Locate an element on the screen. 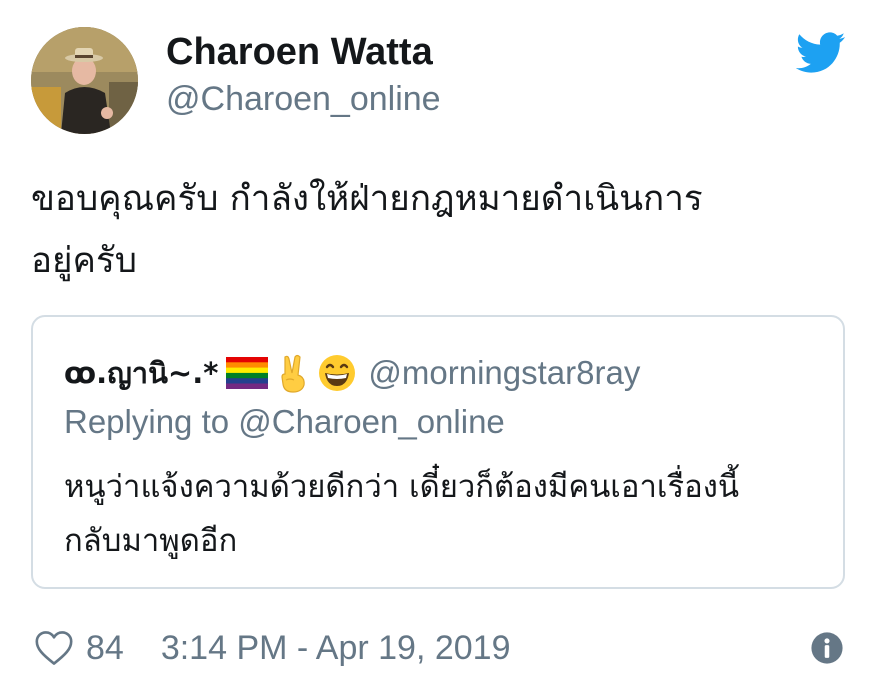  replying-to-label: Replying to @Charoen_online is located at coordinates (284, 422).